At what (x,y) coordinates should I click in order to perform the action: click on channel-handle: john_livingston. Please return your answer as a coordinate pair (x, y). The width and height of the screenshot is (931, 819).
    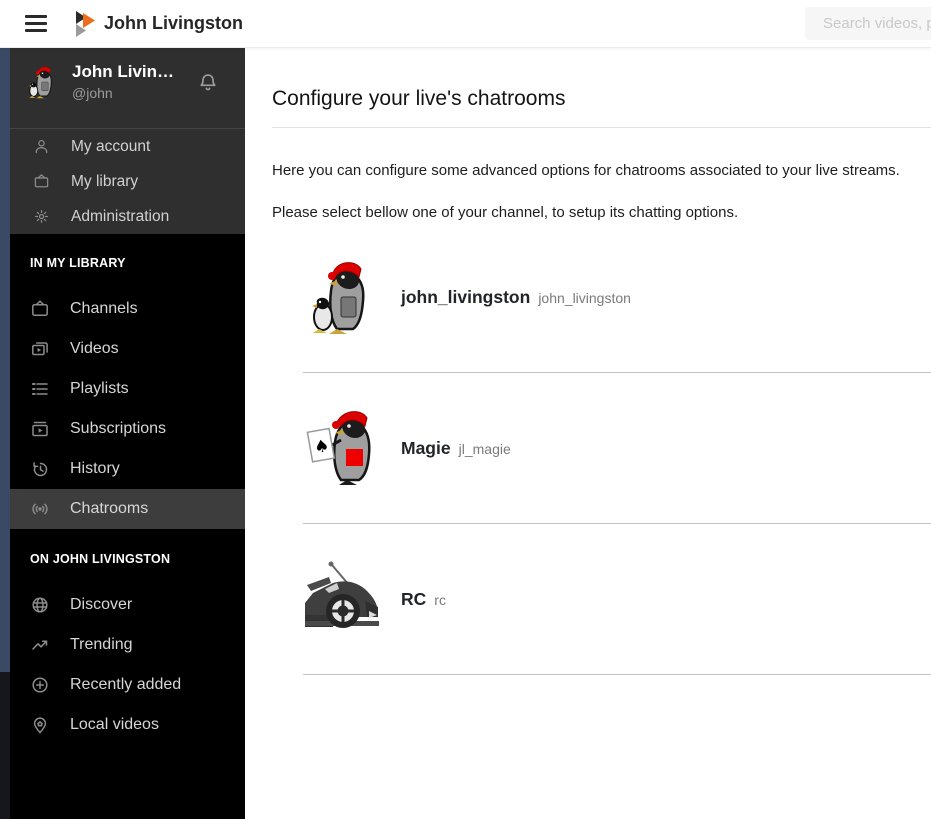
    Looking at the image, I should click on (584, 297).